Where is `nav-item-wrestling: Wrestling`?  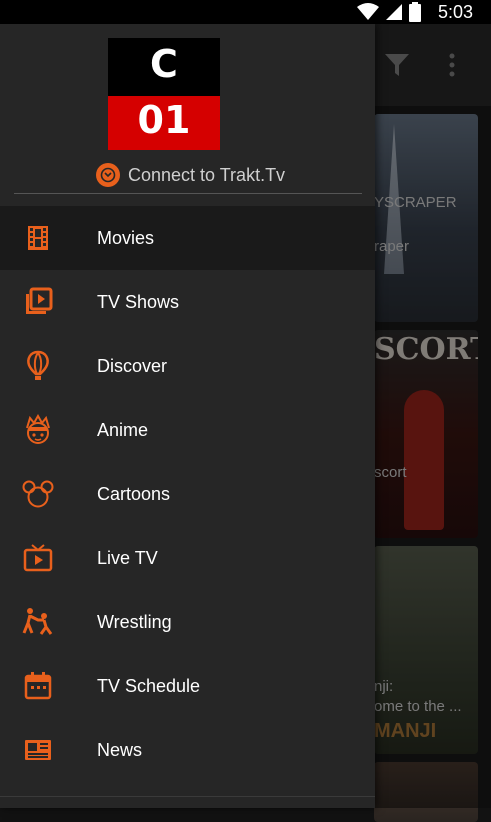
nav-item-wrestling: Wrestling is located at coordinates (187, 622).